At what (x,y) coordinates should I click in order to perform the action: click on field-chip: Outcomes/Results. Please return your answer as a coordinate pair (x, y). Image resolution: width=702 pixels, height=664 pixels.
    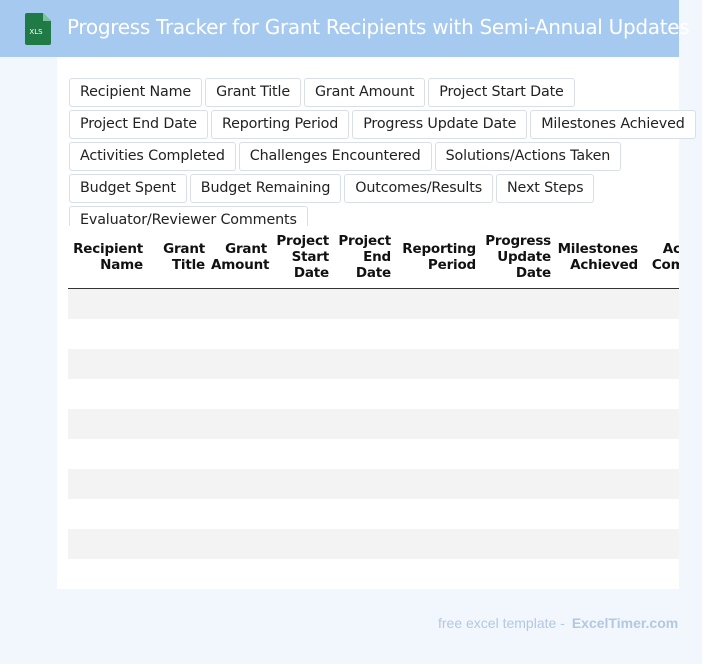
    Looking at the image, I should click on (419, 188).